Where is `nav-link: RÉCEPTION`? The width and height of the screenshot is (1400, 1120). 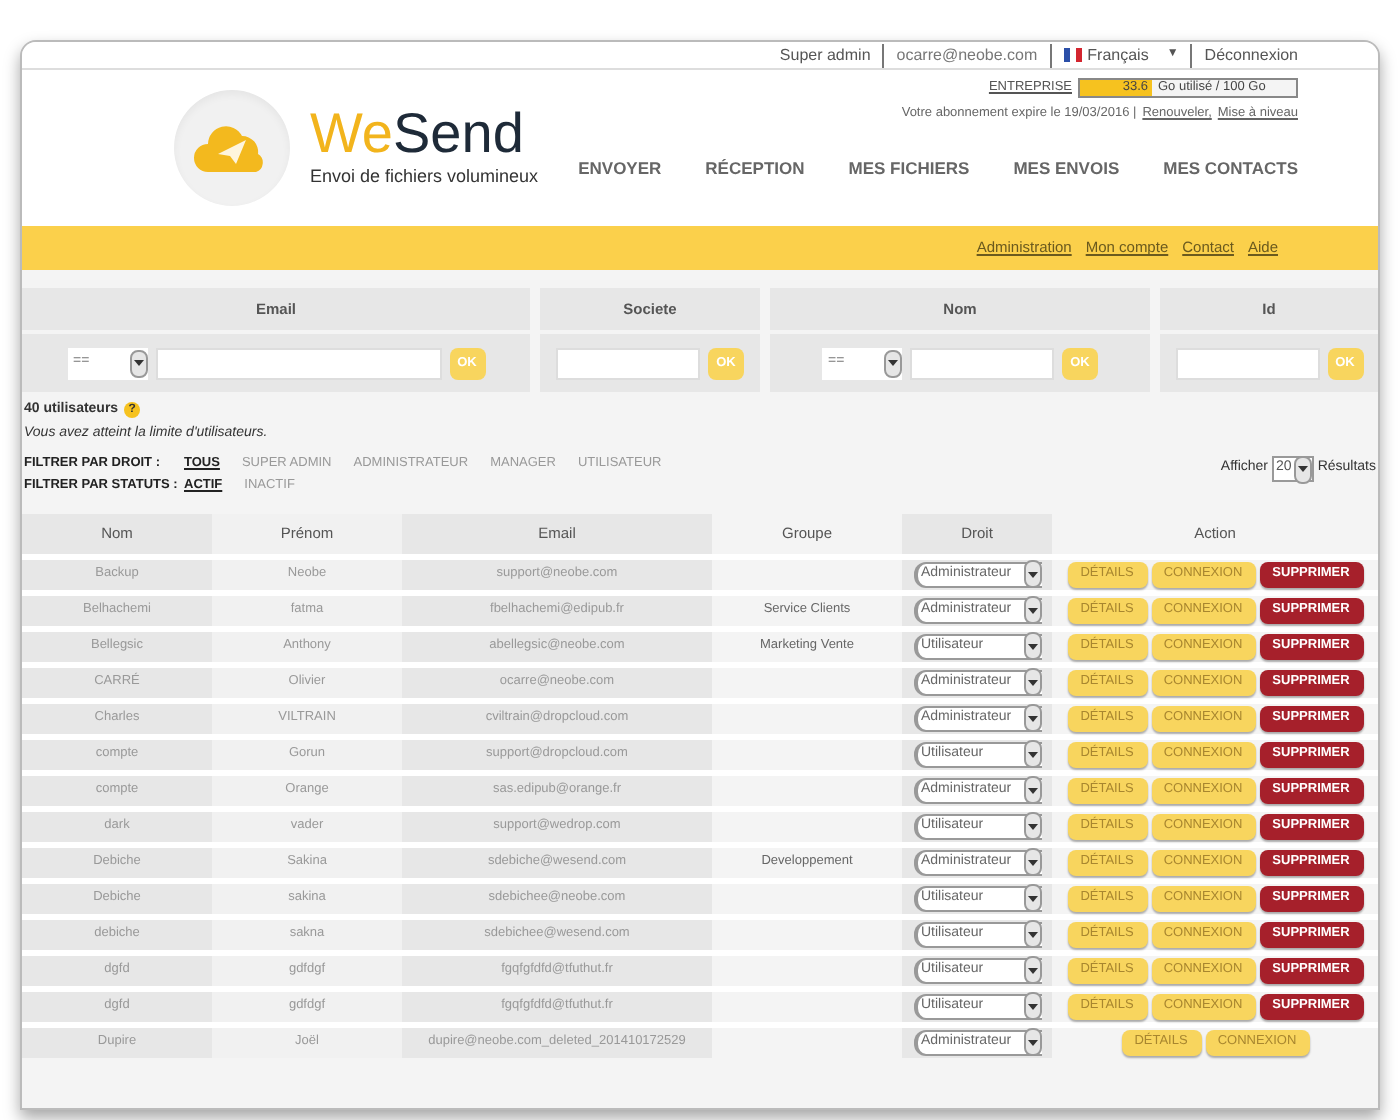 nav-link: RÉCEPTION is located at coordinates (755, 168).